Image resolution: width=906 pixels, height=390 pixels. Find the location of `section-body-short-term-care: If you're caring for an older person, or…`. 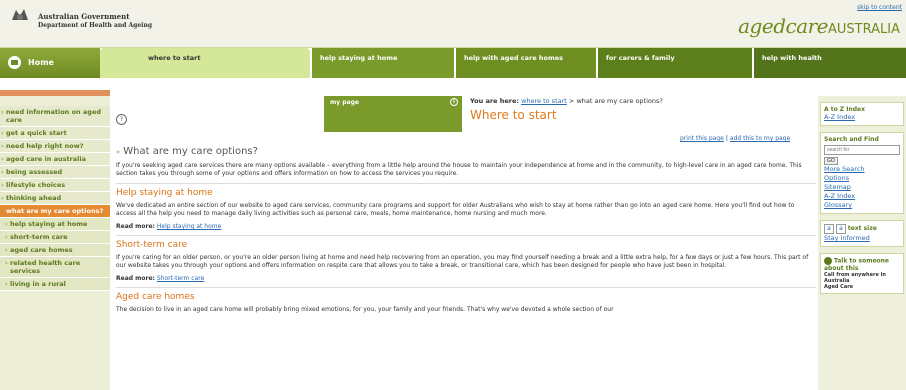

section-body-short-term-care: If you're caring for an older person, or… is located at coordinates (462, 261).